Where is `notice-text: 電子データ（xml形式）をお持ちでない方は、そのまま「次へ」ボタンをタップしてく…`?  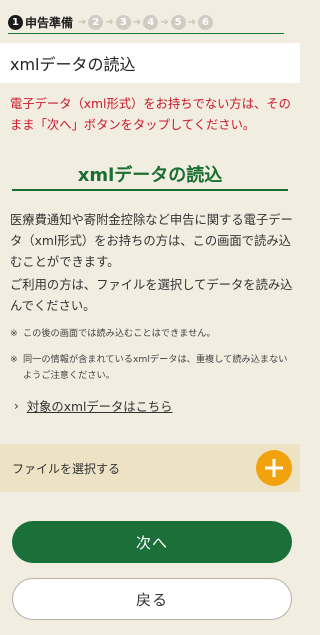 notice-text: 電子データ（xml形式）をお持ちでない方は、そのまま「次へ」ボタンをタップしてく… is located at coordinates (150, 114).